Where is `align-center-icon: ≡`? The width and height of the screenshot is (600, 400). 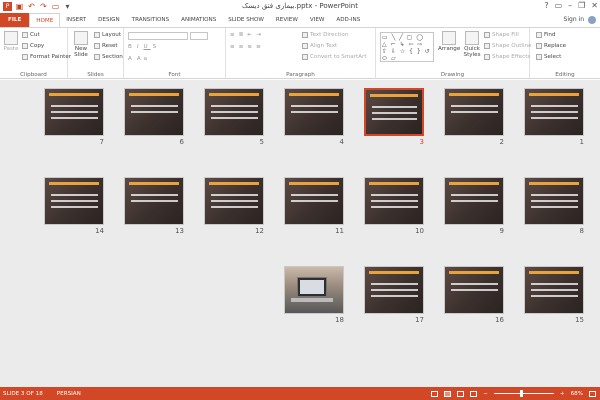
align-center-icon: ≡ is located at coordinates (242, 47).